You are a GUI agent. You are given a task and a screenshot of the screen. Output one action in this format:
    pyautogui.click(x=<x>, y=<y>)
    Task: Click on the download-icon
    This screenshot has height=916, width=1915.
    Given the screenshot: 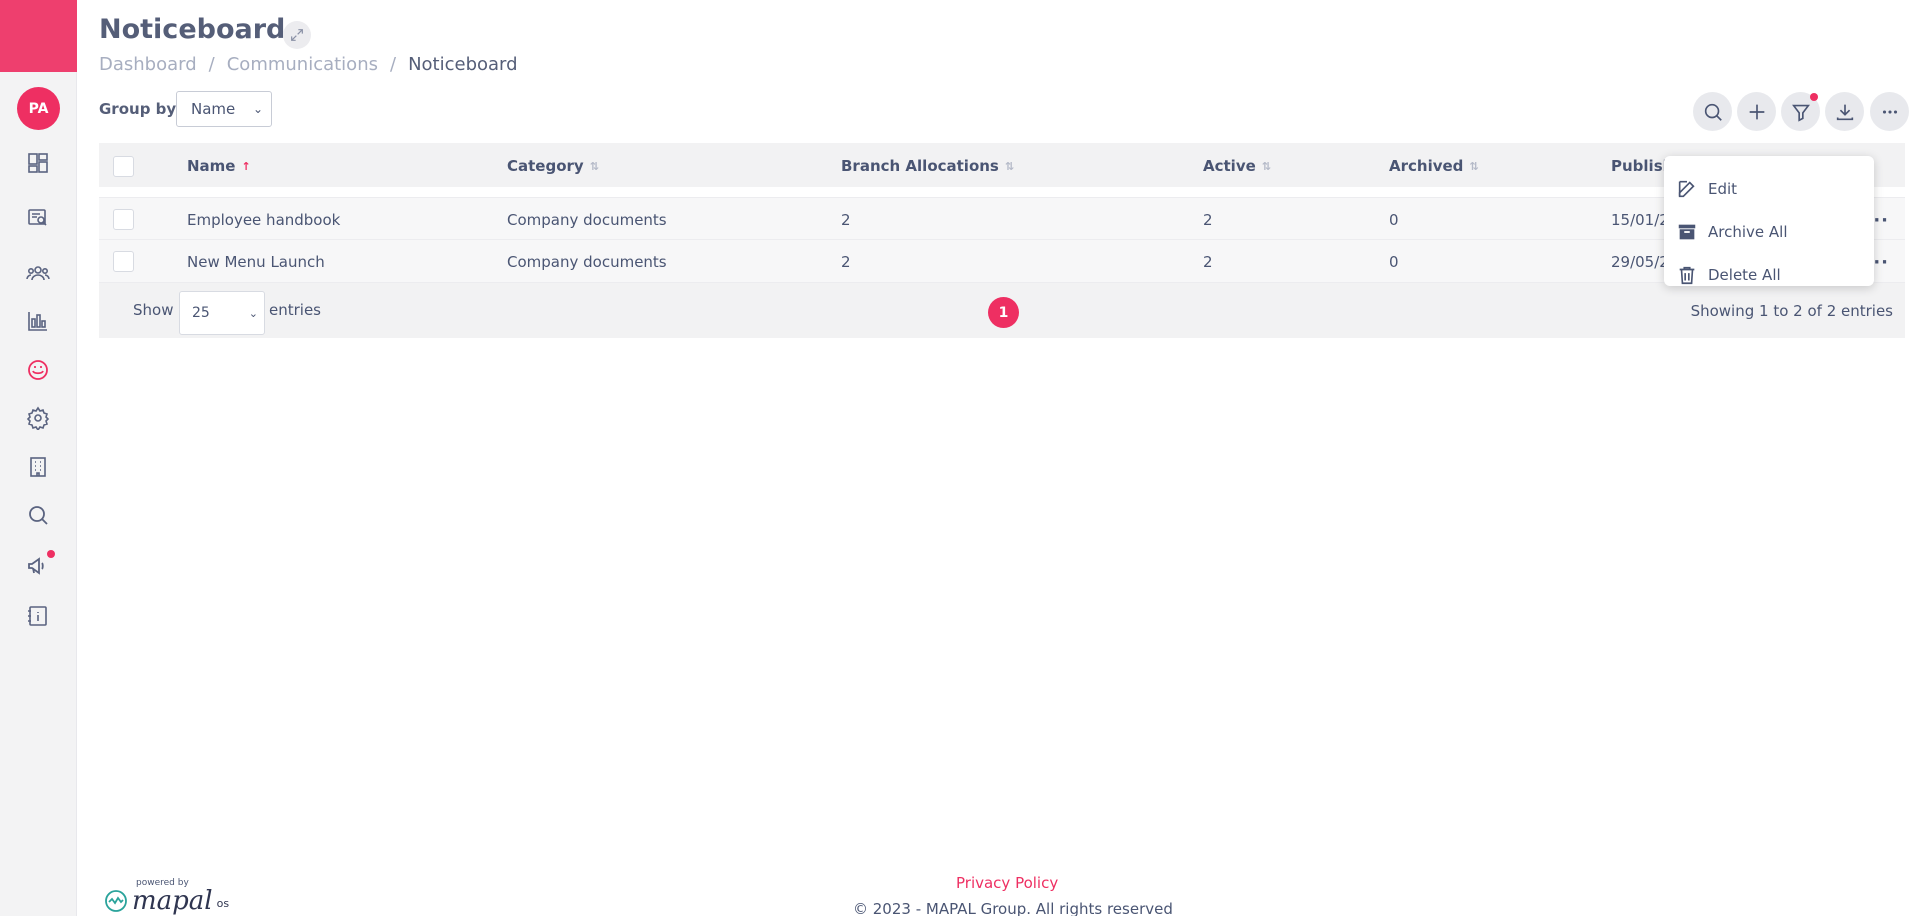 What is the action you would take?
    pyautogui.click(x=1844, y=112)
    